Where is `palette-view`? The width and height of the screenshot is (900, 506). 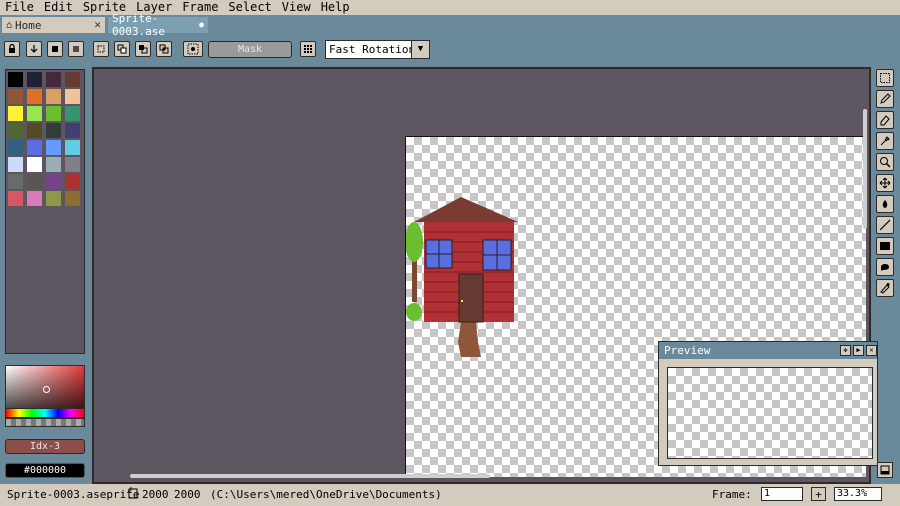 palette-view is located at coordinates (45, 211).